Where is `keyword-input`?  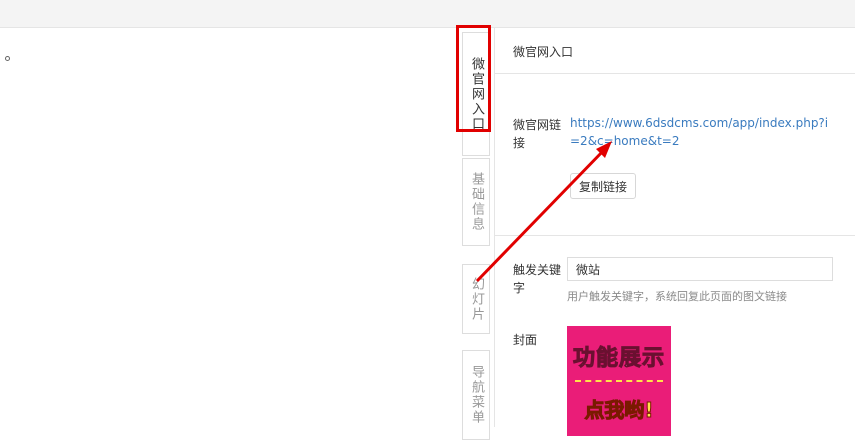
keyword-input is located at coordinates (700, 269).